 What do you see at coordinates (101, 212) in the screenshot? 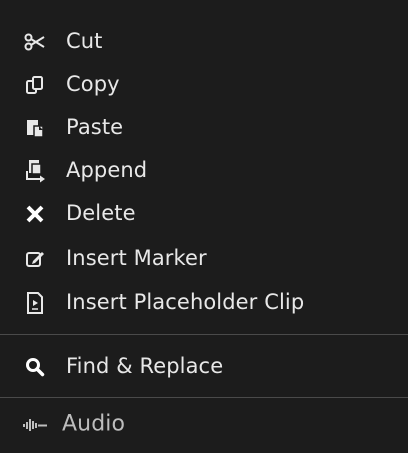
I see `menu-item-label: Delete` at bounding box center [101, 212].